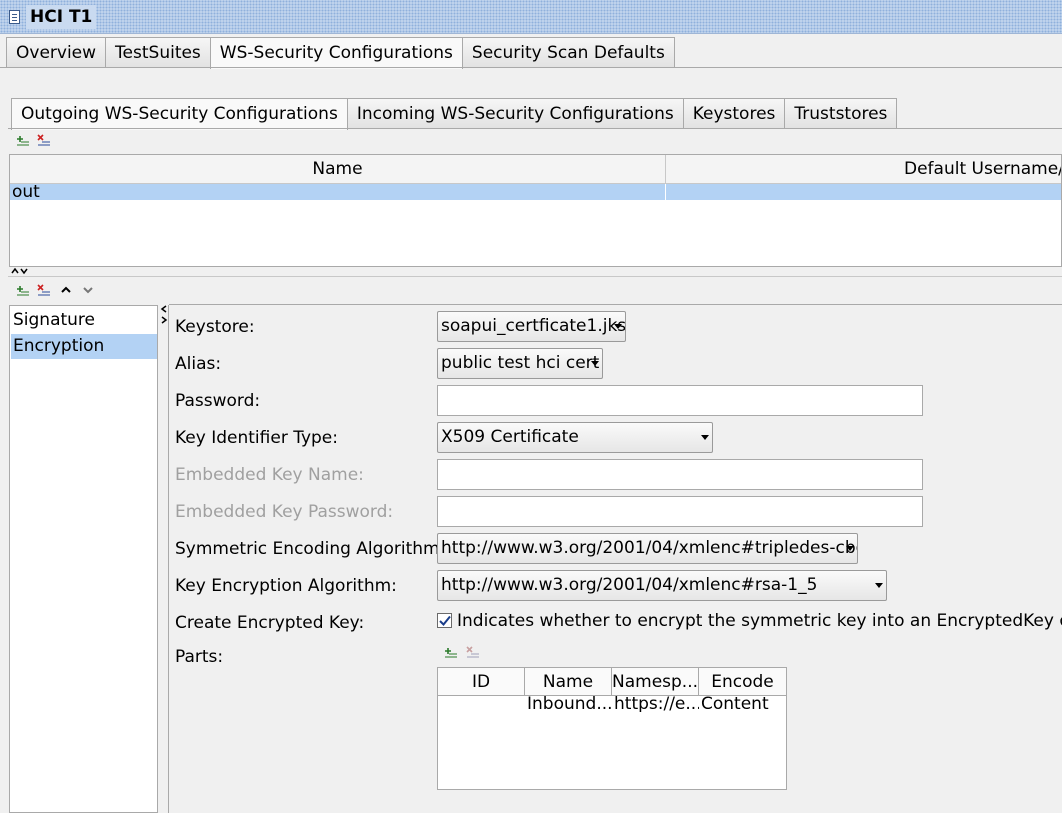  What do you see at coordinates (451, 652) in the screenshot?
I see `add-part-icon` at bounding box center [451, 652].